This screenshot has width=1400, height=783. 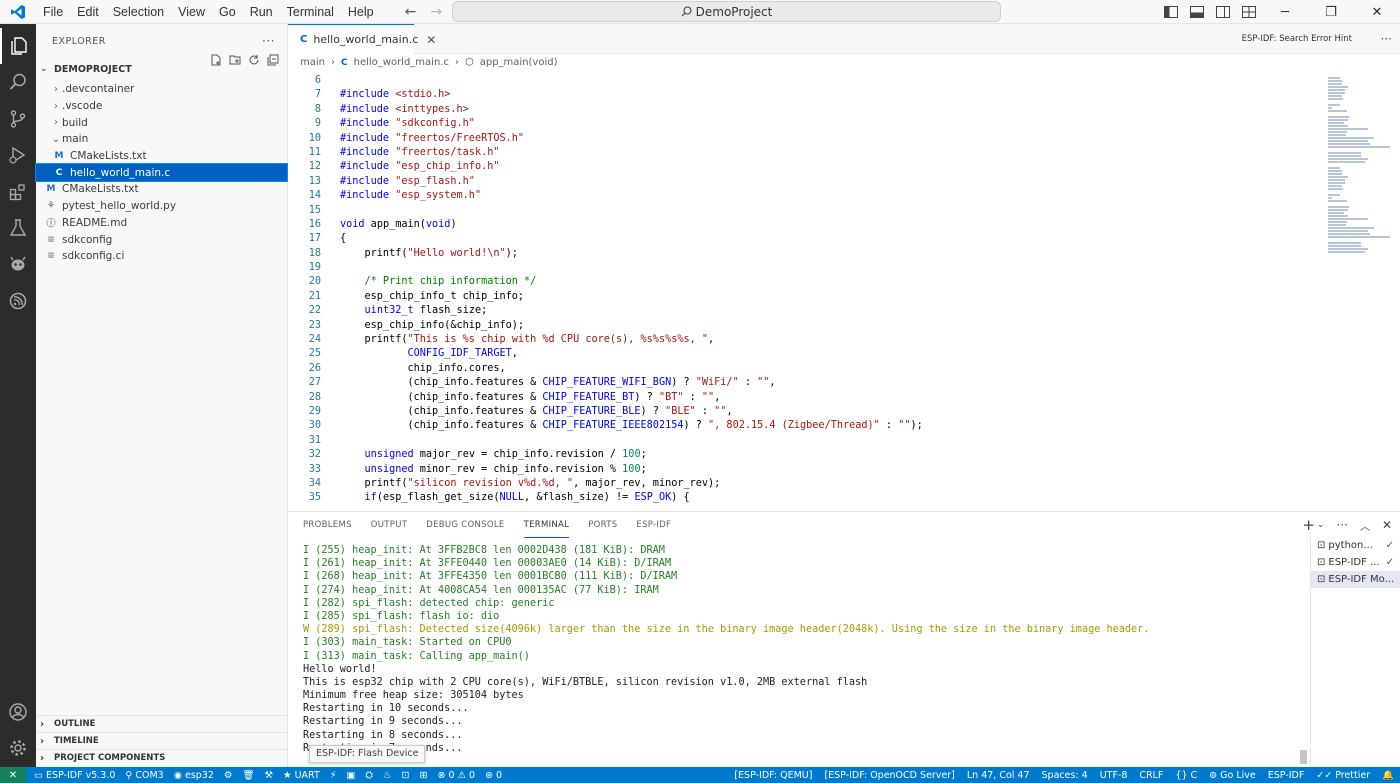 What do you see at coordinates (1387, 525) in the screenshot?
I see `close-panel-icon: ✕` at bounding box center [1387, 525].